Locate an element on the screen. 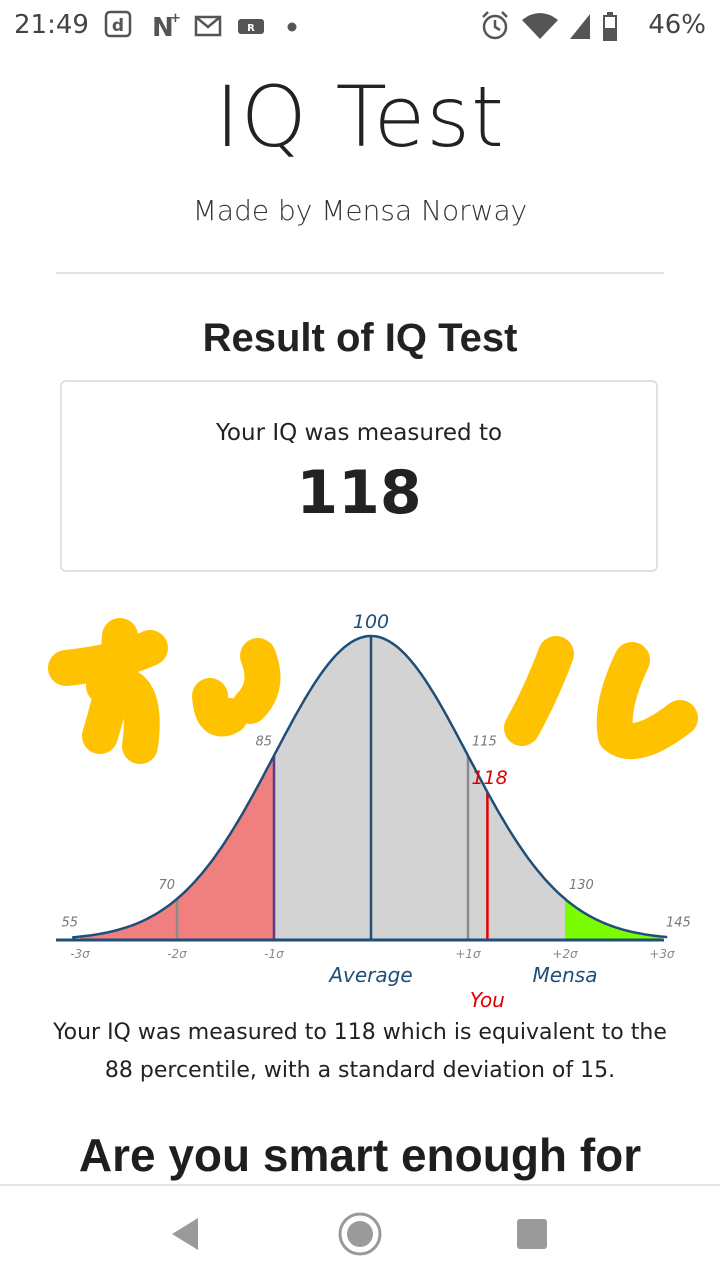  notification-icons: d N + R is located at coordinates (200, 26).